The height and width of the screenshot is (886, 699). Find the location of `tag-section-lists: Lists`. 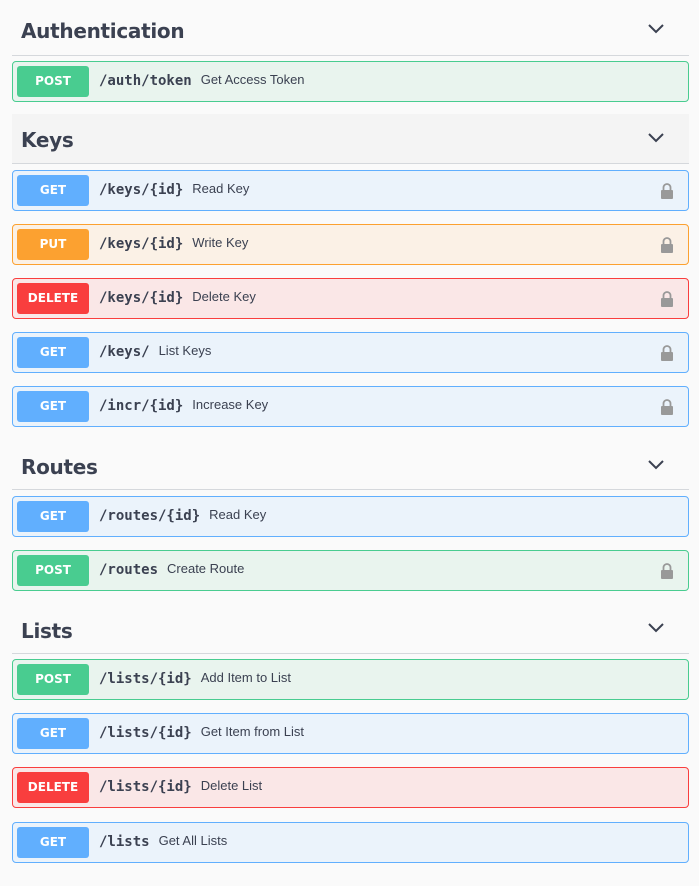

tag-section-lists: Lists is located at coordinates (349, 629).